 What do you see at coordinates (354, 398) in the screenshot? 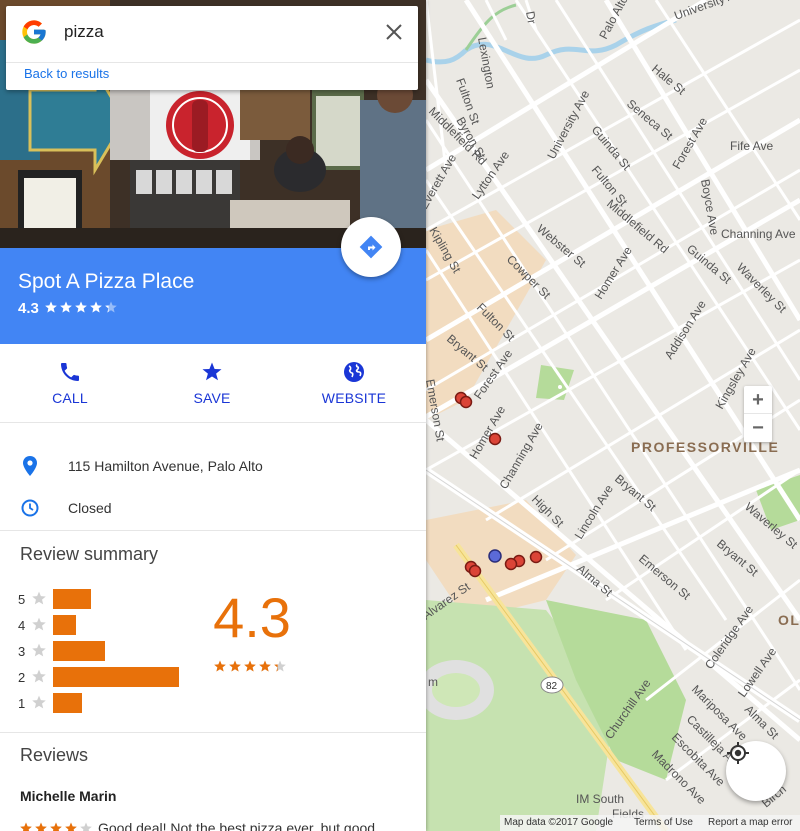
I see `website-label: WEBSITE` at bounding box center [354, 398].